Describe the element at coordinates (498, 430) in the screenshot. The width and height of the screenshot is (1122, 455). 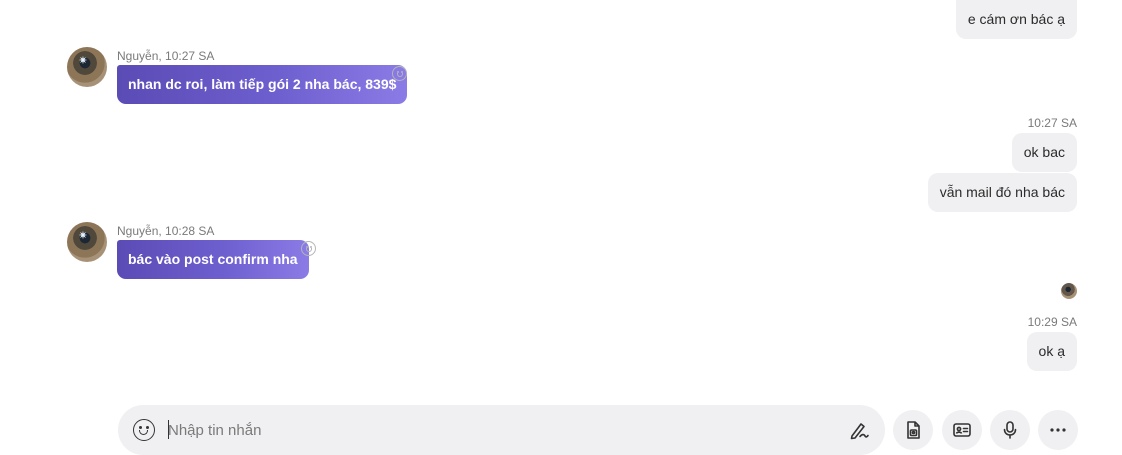
I see `message-input` at that location.